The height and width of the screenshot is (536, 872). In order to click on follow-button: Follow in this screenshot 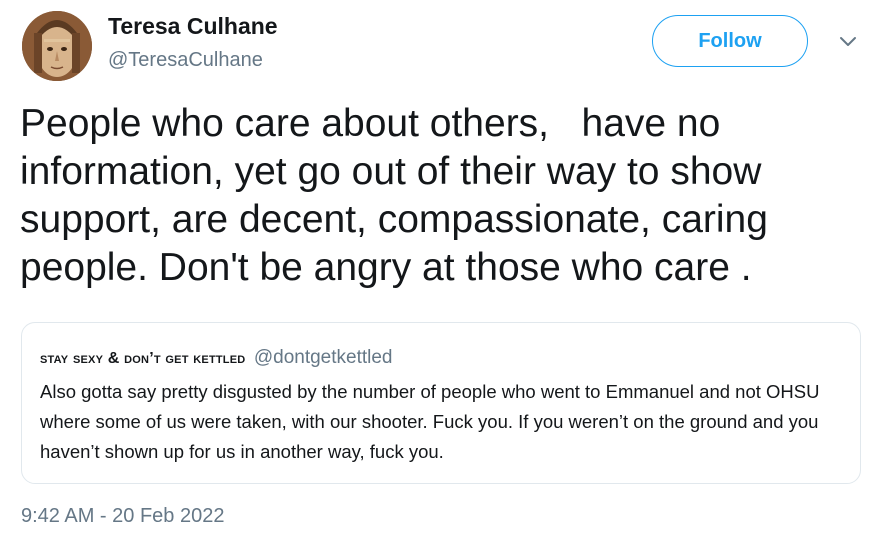, I will do `click(730, 41)`.